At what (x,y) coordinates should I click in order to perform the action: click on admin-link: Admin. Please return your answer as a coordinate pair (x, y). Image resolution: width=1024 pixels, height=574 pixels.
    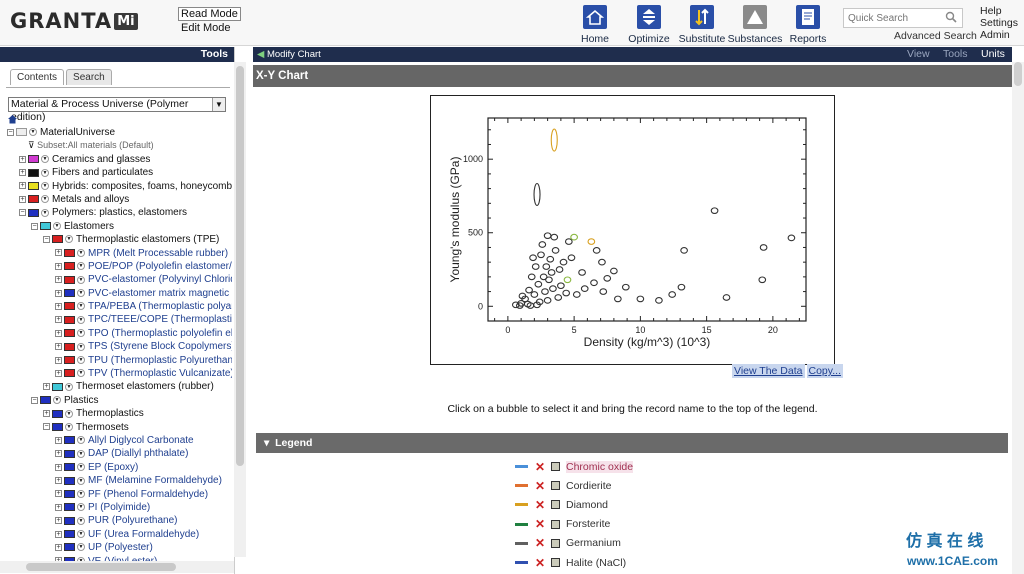
    Looking at the image, I should click on (999, 35).